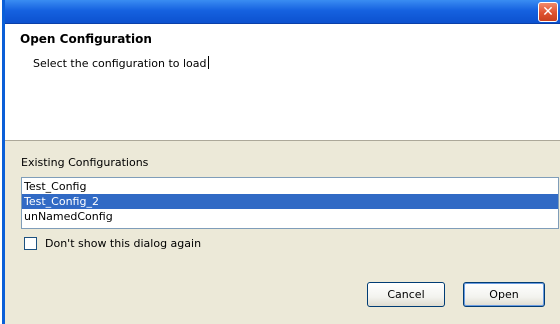 The height and width of the screenshot is (324, 560). I want to click on list-item-test-config-2: Test_Config_2, so click(290, 201).